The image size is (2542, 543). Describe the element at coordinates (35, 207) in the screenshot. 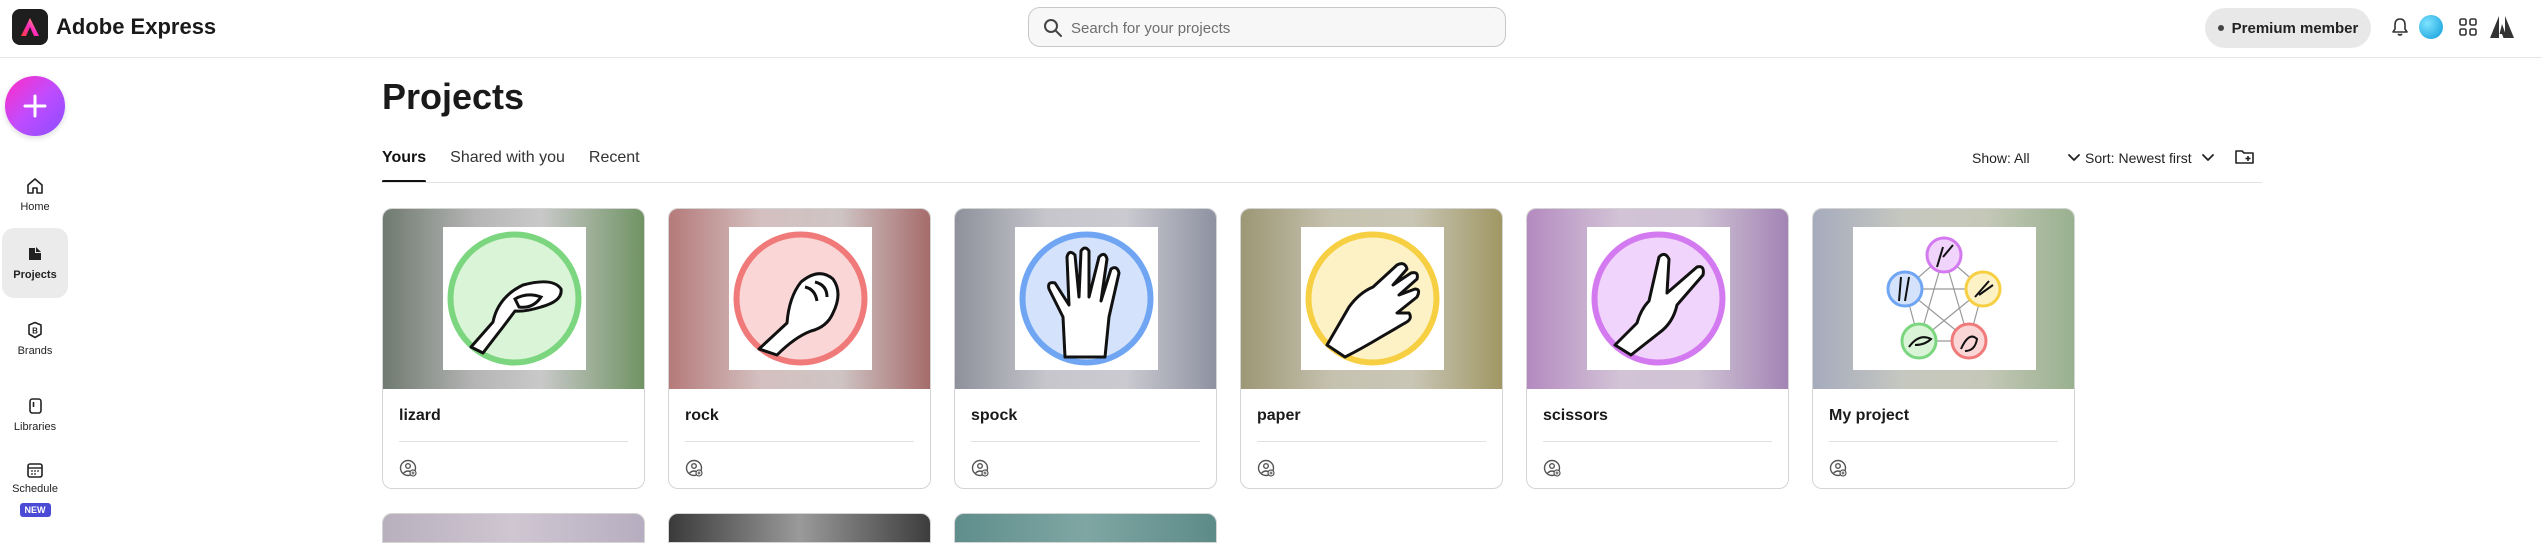

I see `sidebar-item-label: Home` at that location.